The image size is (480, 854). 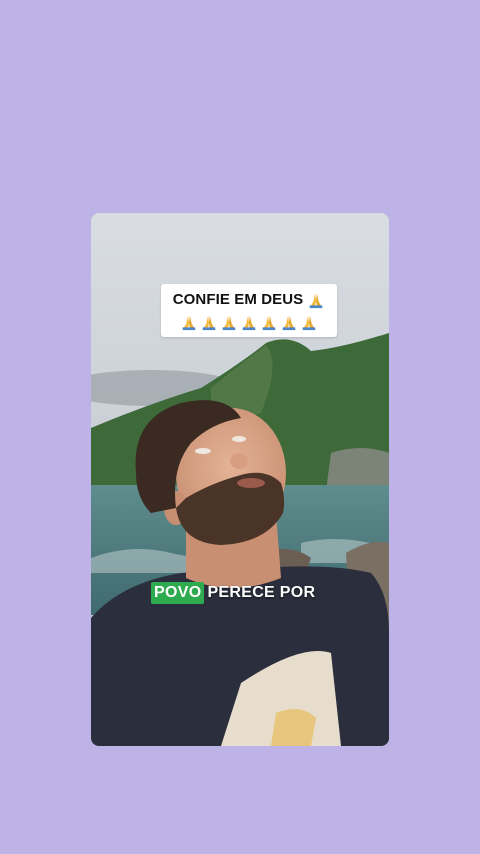 I want to click on video-subtitle: POVO PERECE POR, so click(x=233, y=593).